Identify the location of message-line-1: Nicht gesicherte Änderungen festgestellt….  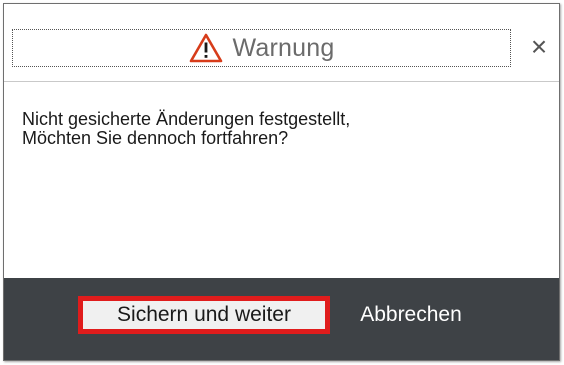
(186, 119).